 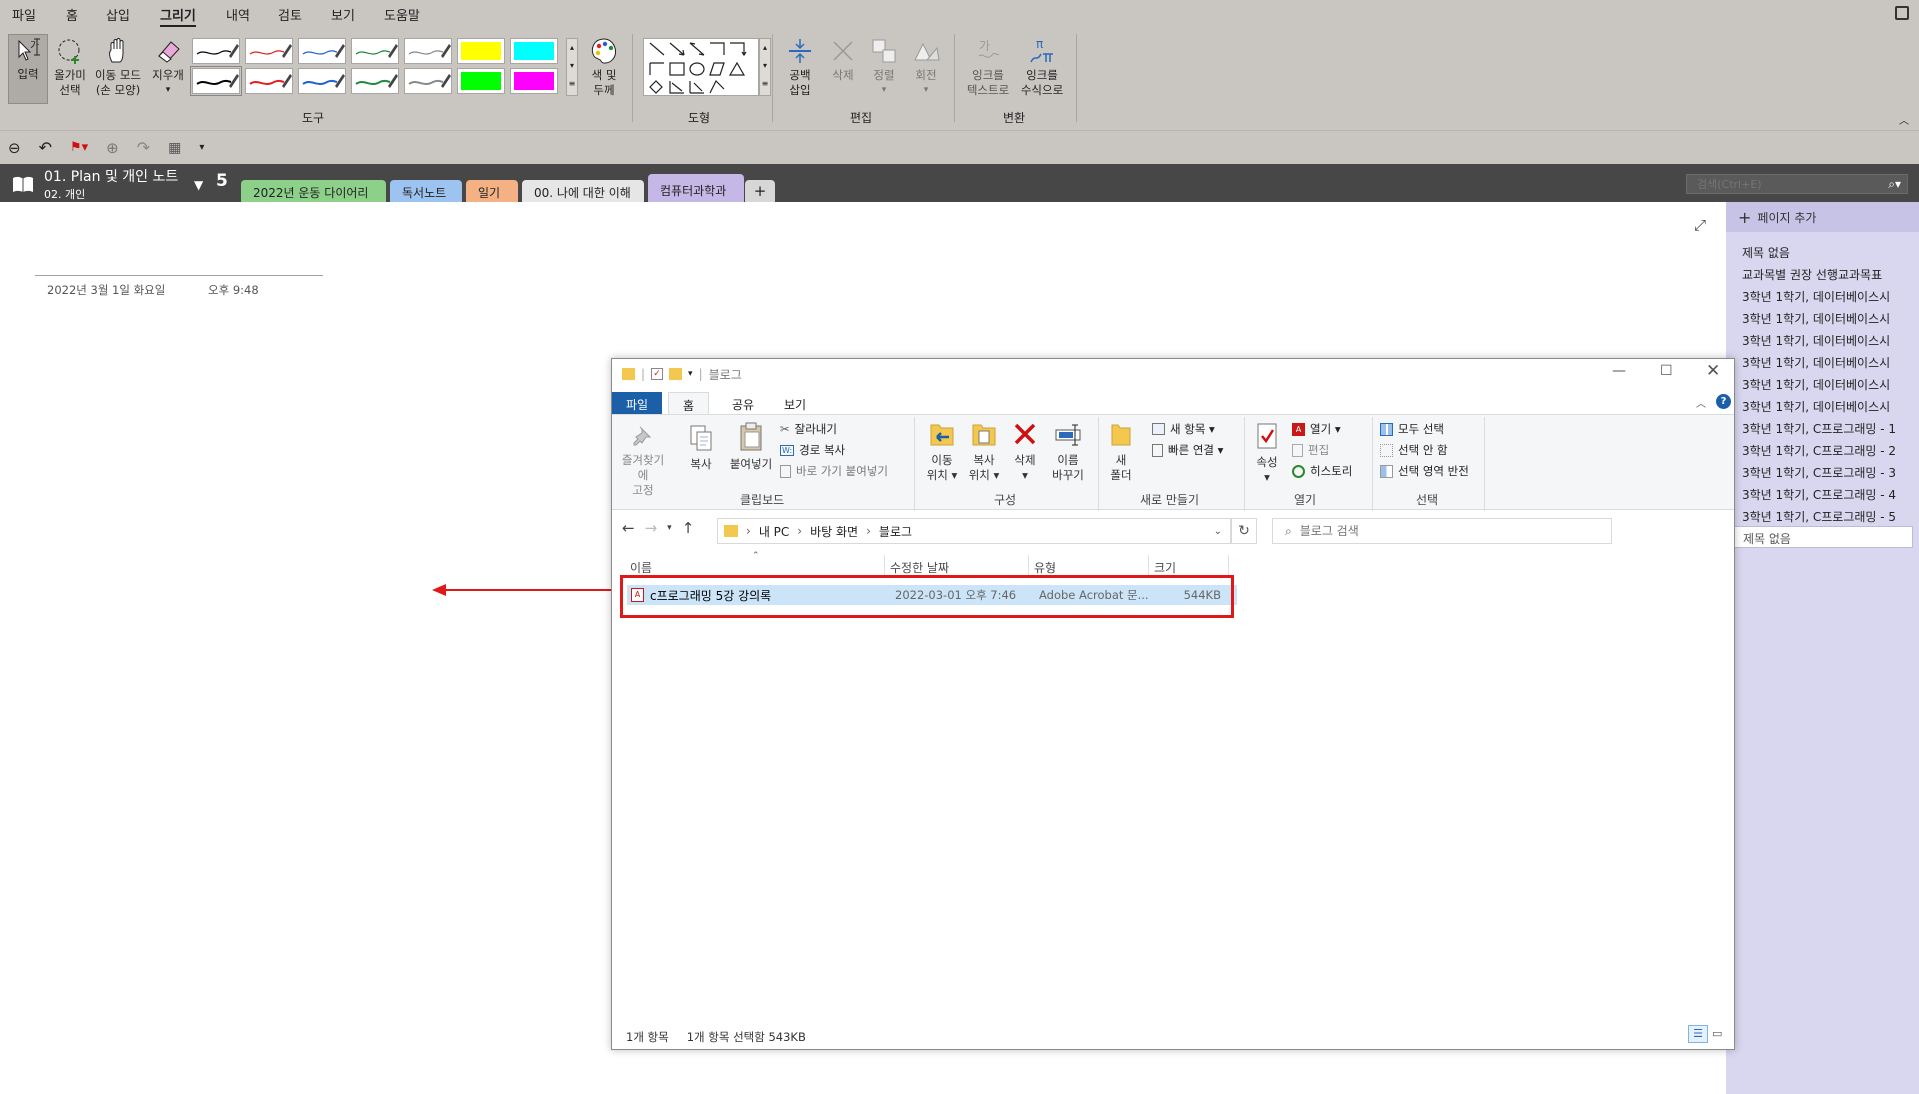 I want to click on new-folder-icon, so click(x=676, y=374).